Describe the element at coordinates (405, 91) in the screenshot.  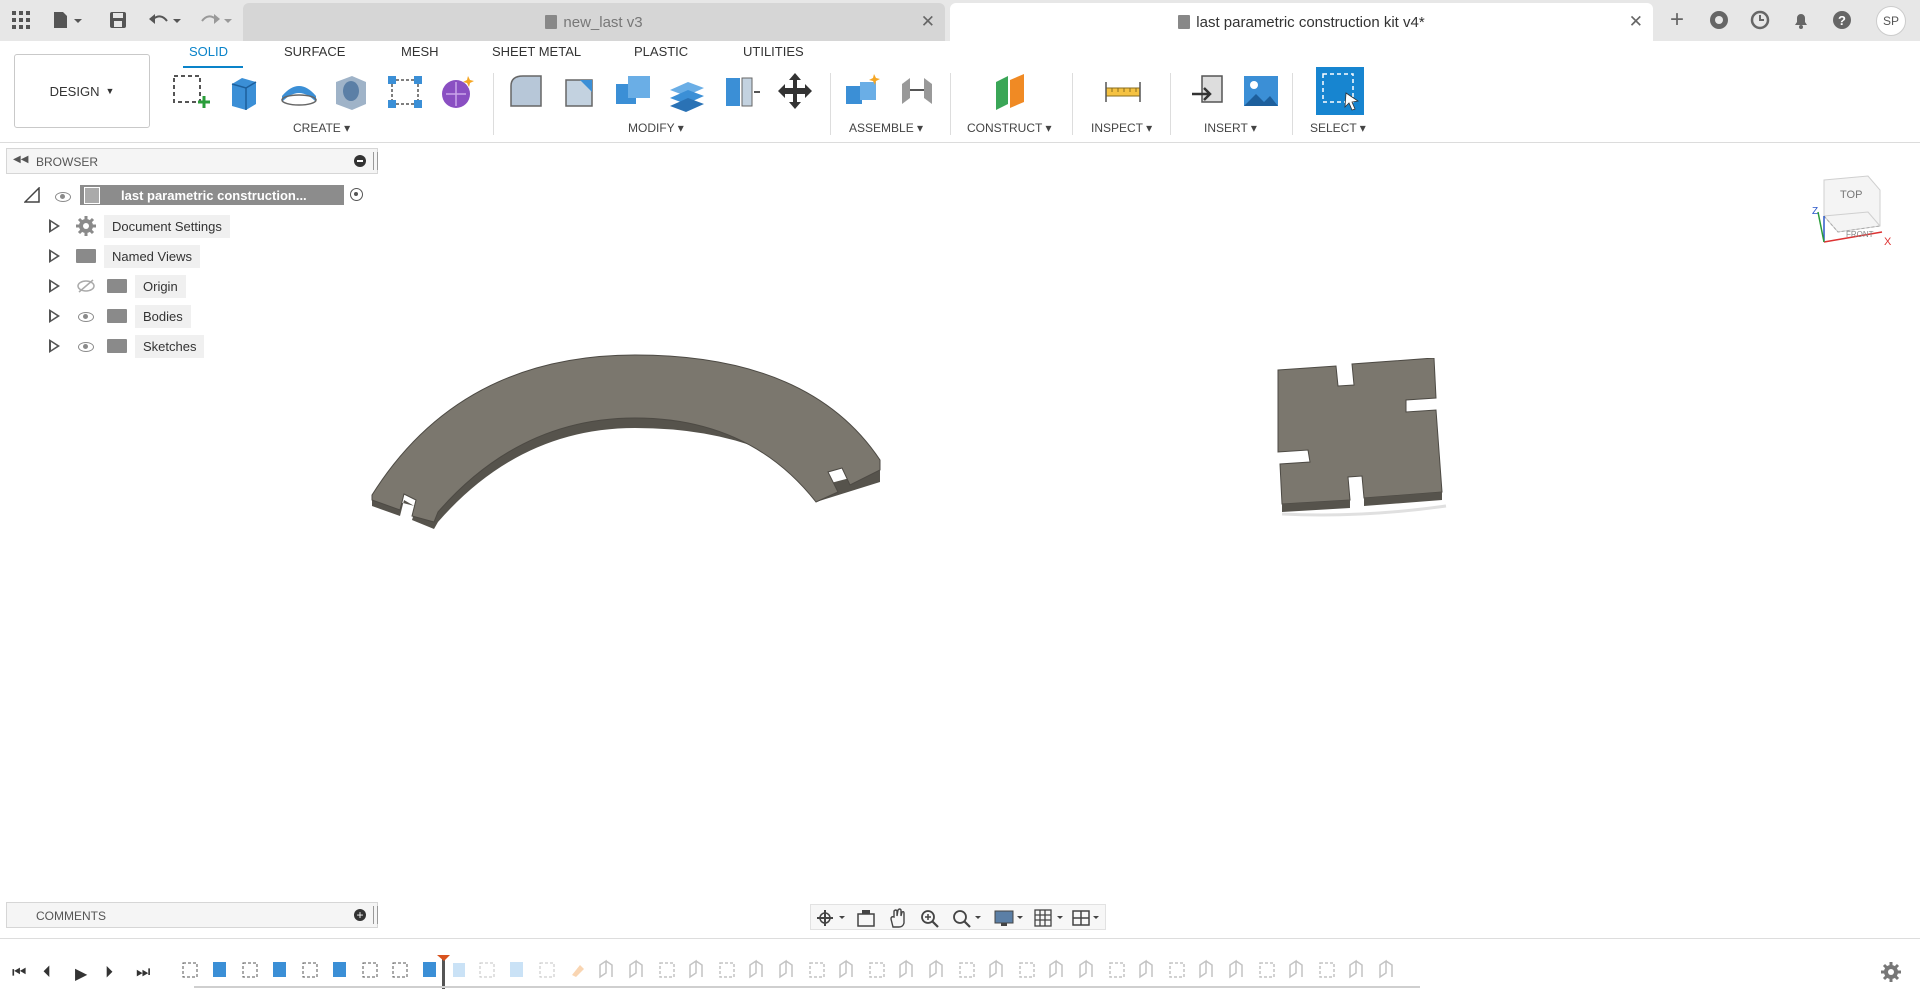
I see `pattern-icon` at that location.